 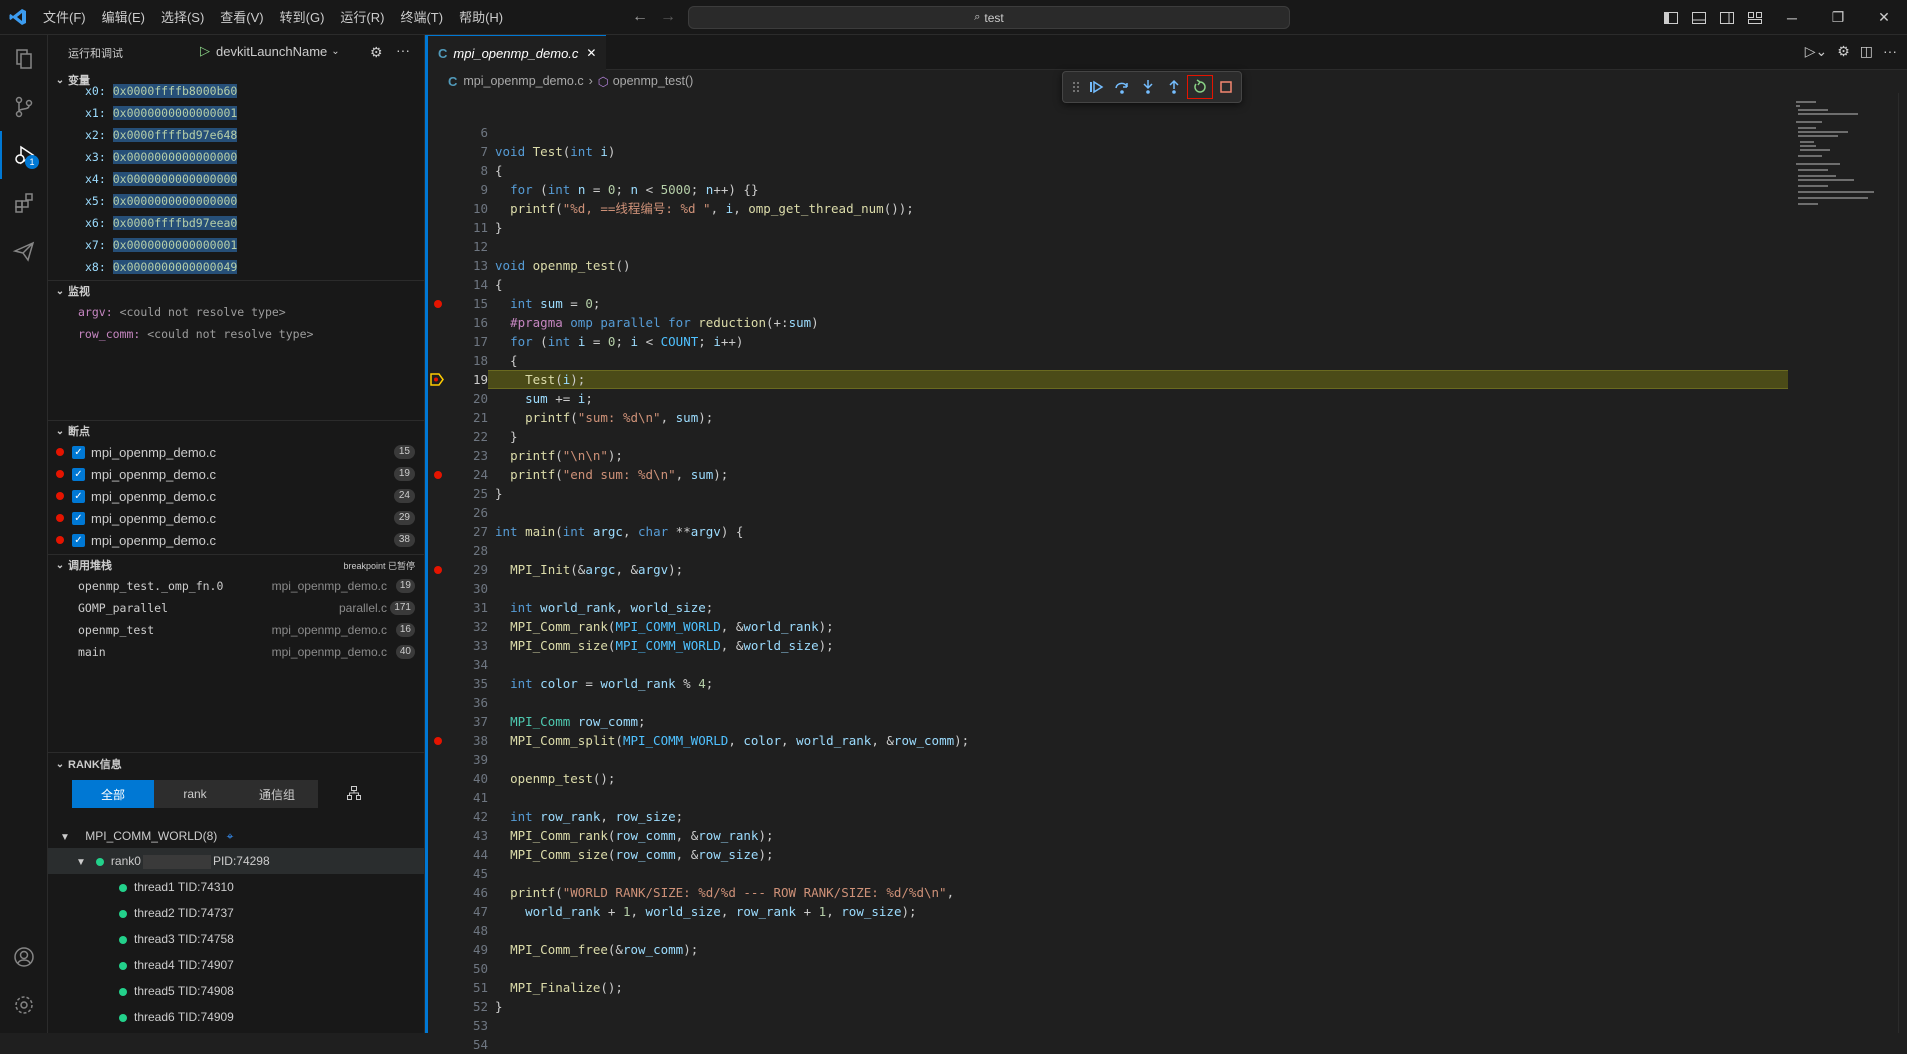 I want to click on account-icon, so click(x=24, y=957).